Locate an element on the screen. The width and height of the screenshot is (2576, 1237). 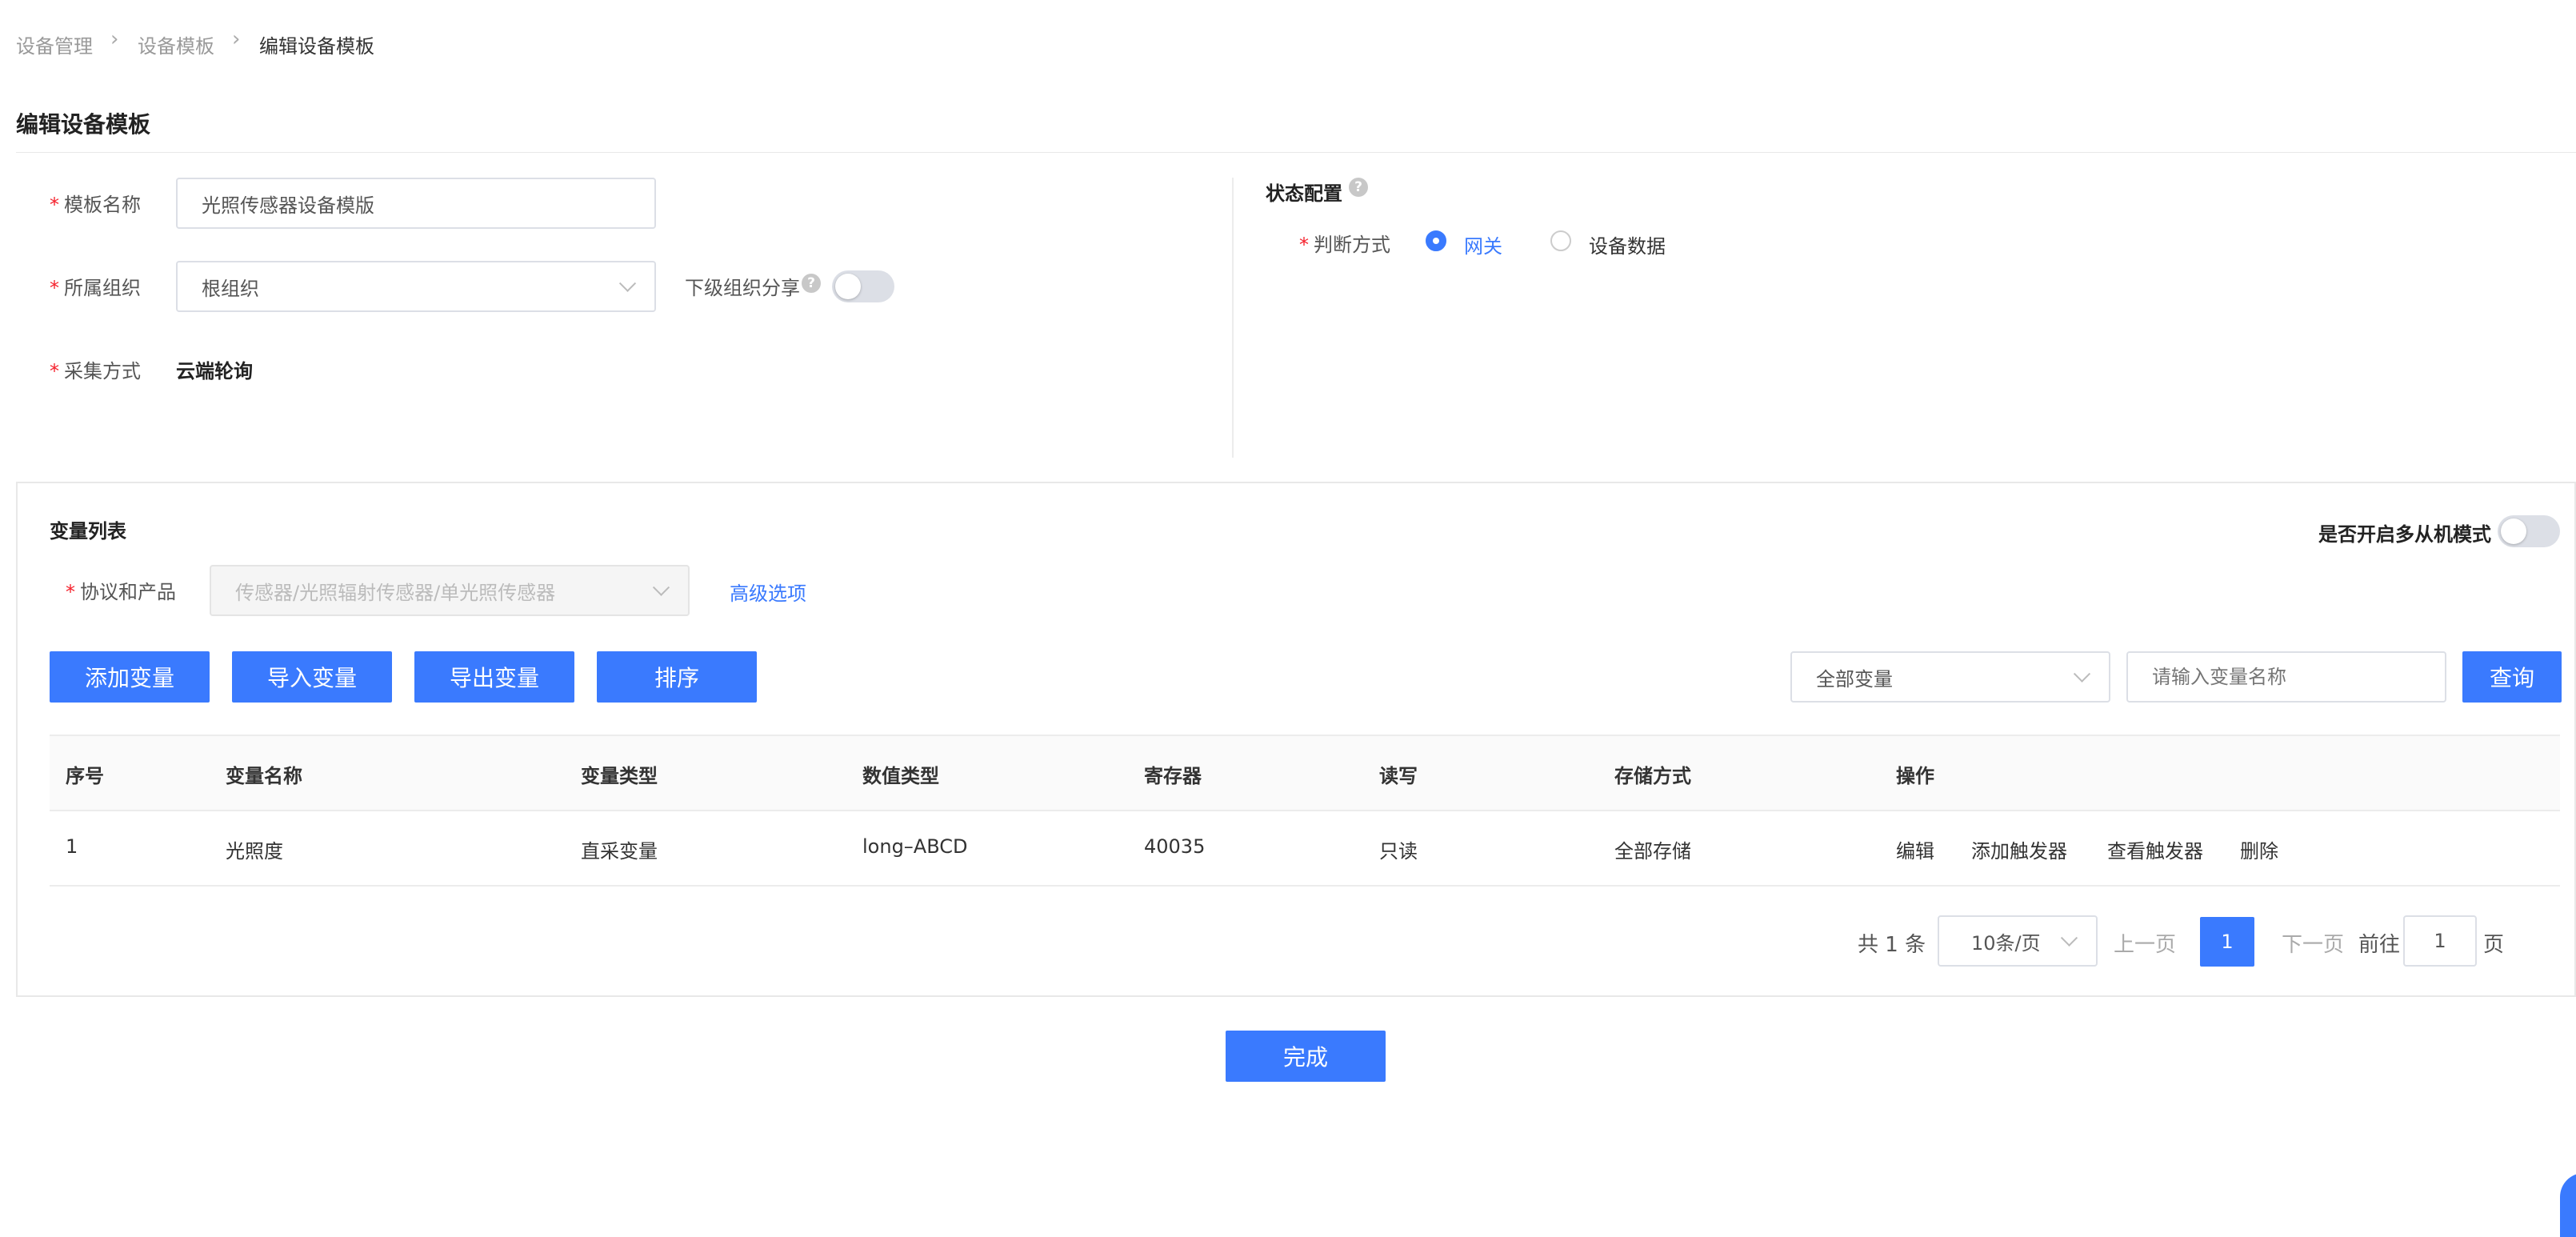
row-divider is located at coordinates (1305, 886).